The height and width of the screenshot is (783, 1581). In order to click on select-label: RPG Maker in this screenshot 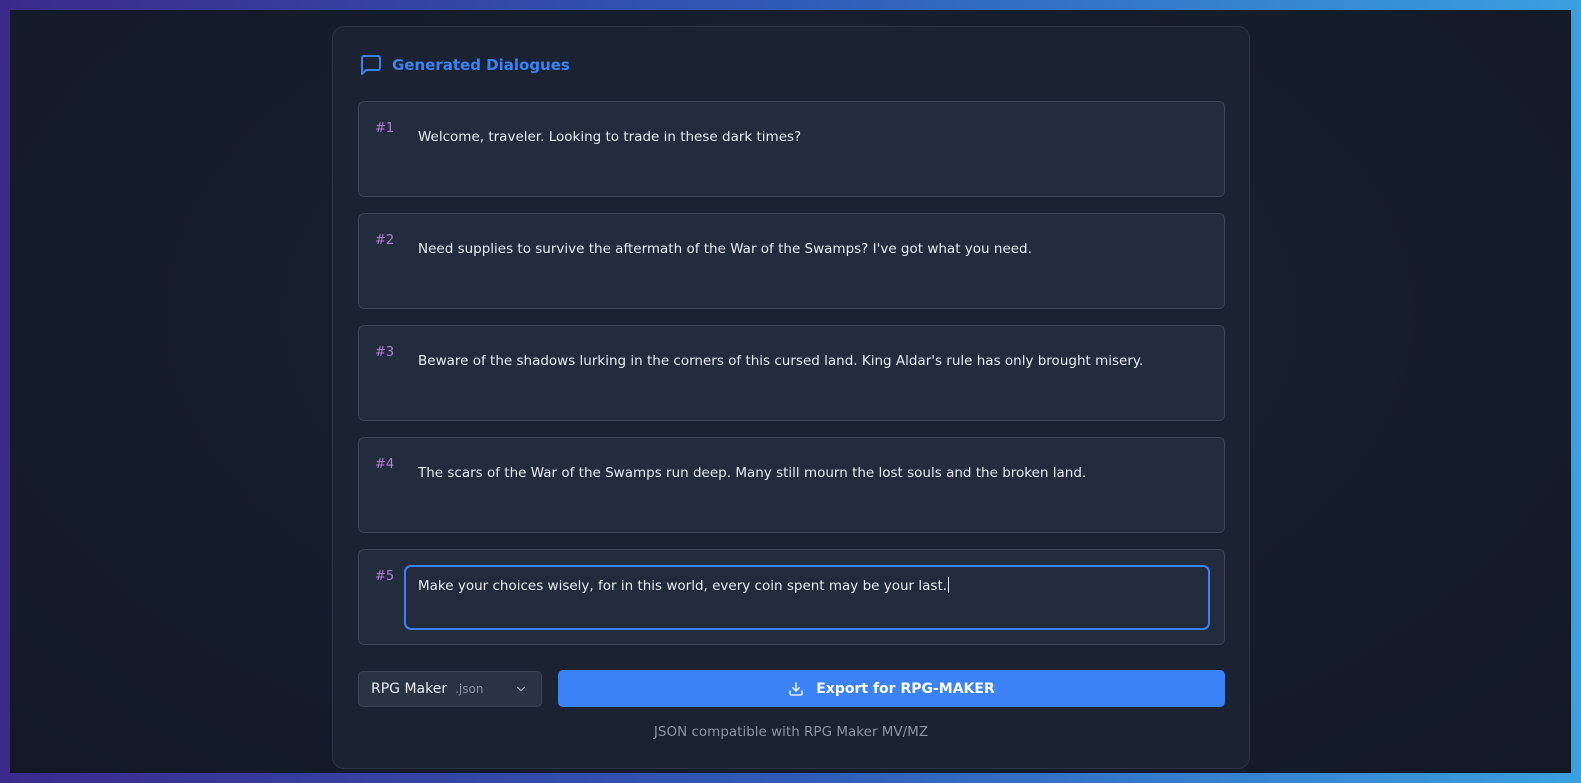, I will do `click(409, 689)`.